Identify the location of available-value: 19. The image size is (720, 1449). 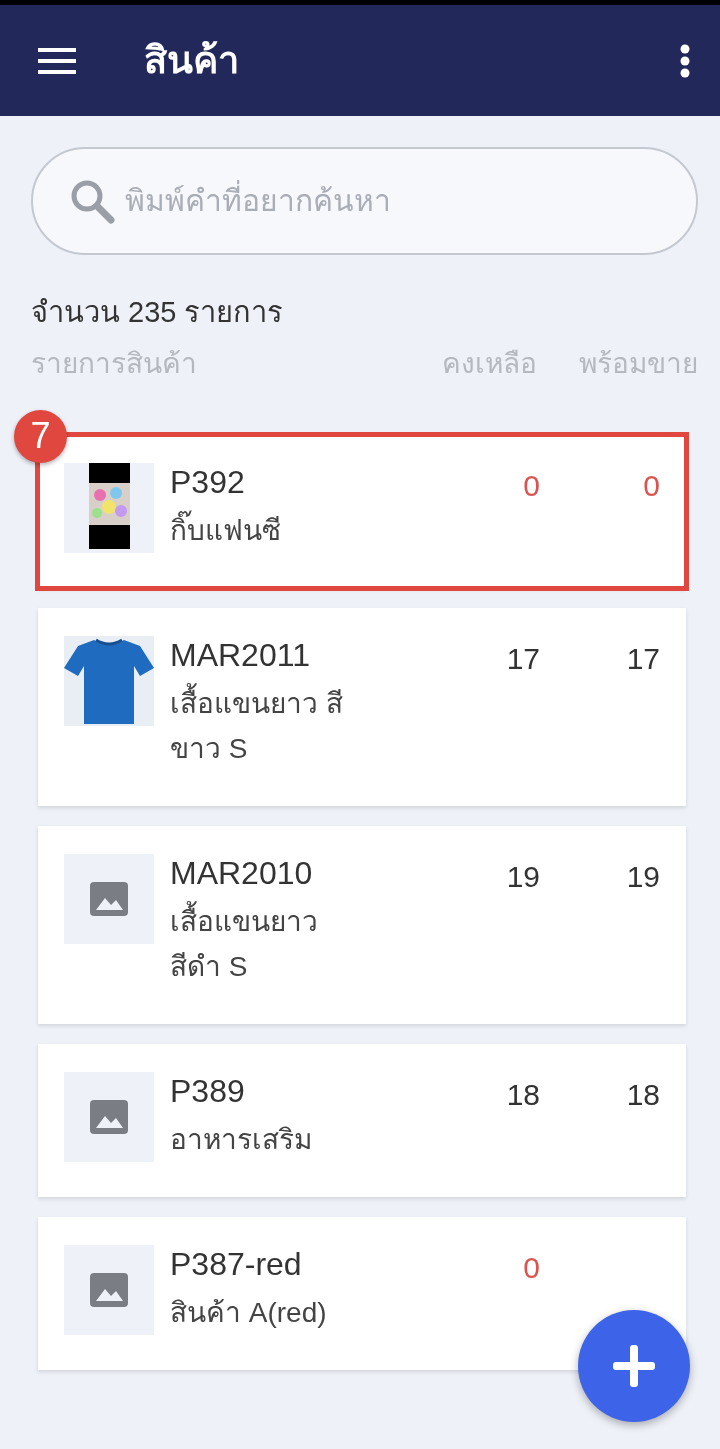
(642, 876).